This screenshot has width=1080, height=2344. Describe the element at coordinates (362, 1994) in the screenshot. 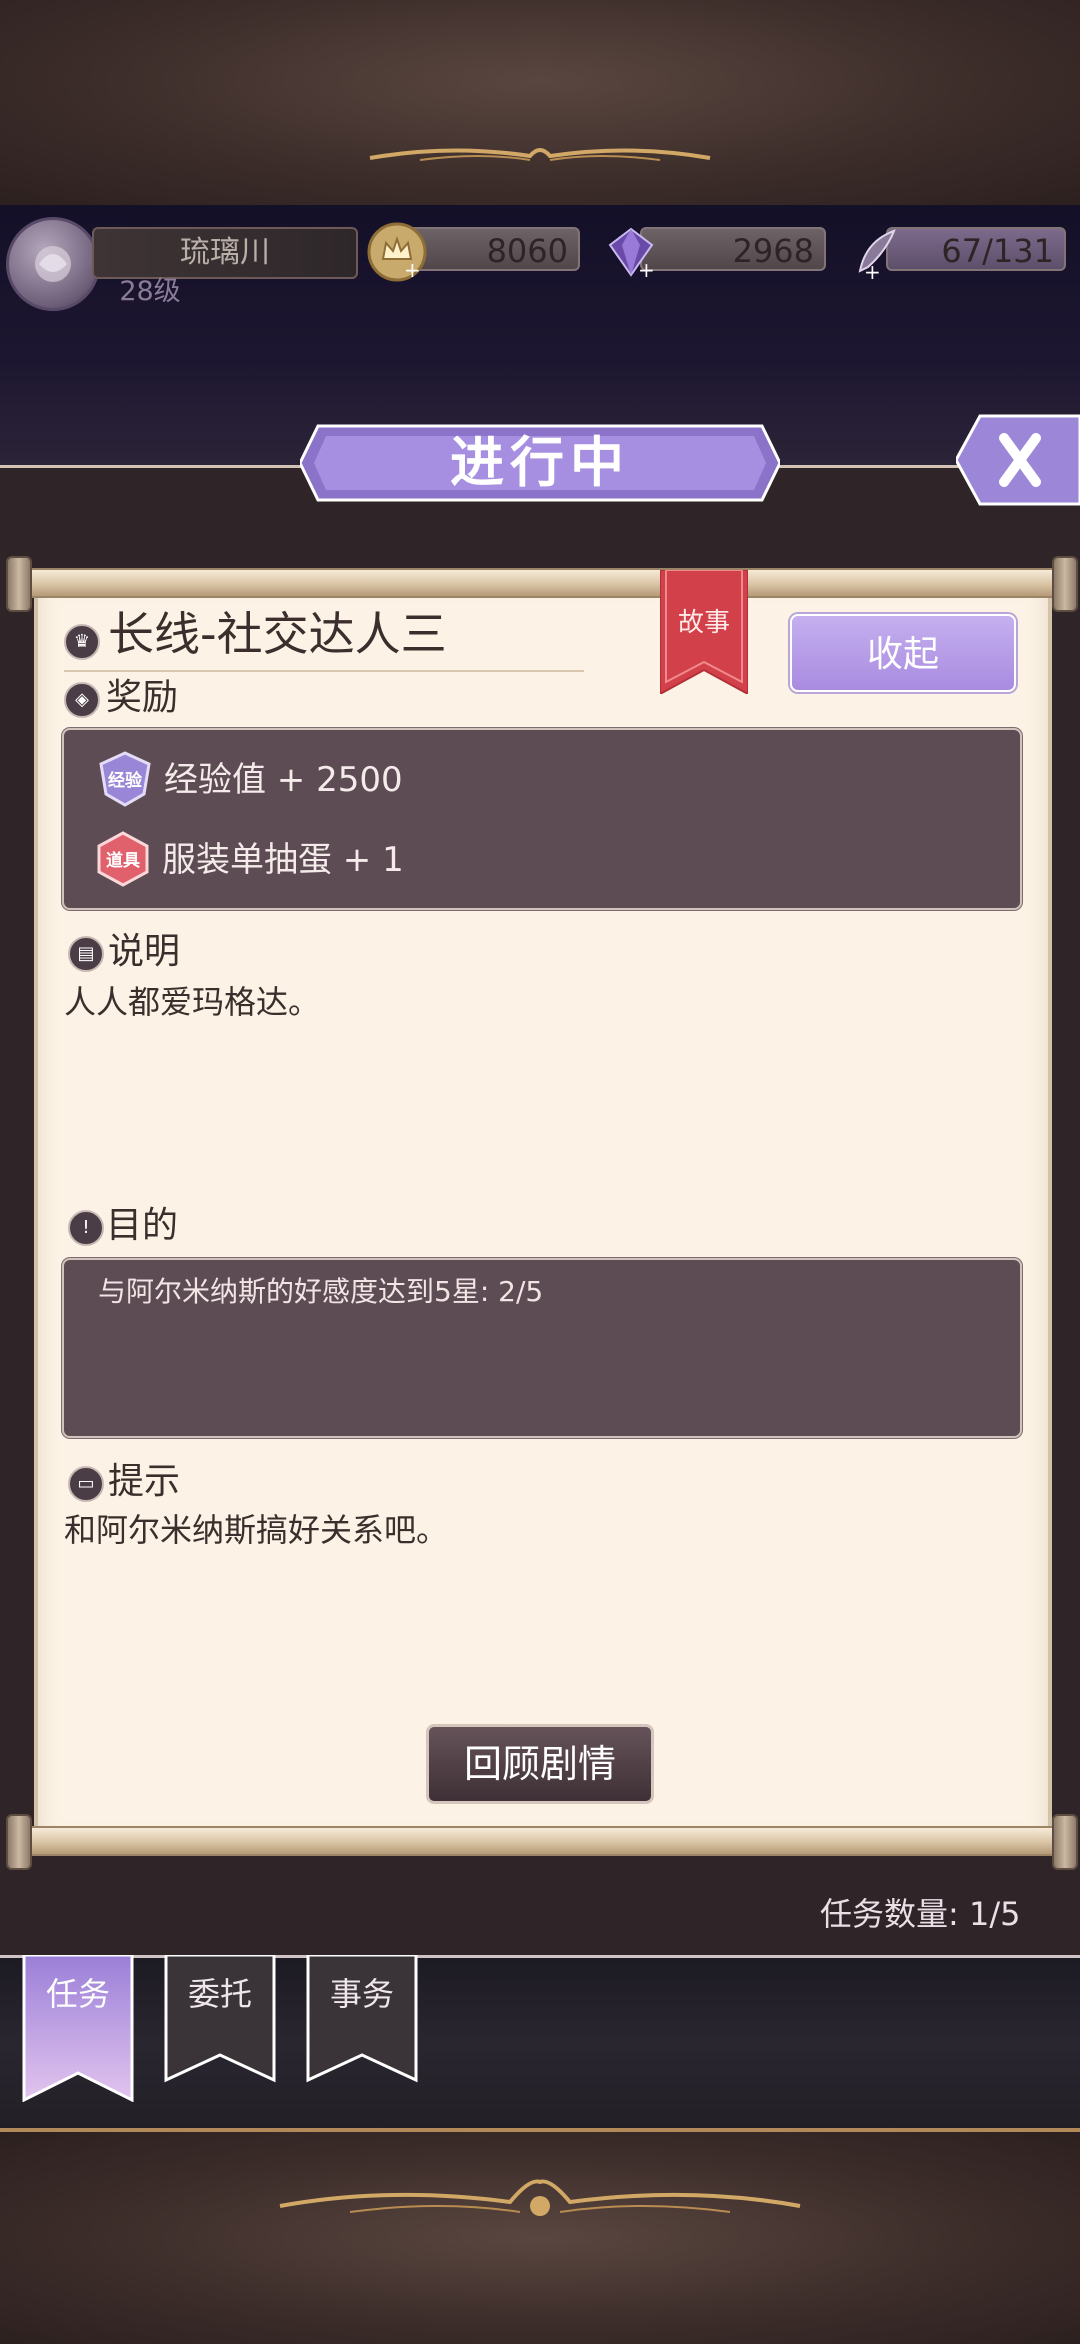

I see `tab-affairs-label: 事务` at that location.